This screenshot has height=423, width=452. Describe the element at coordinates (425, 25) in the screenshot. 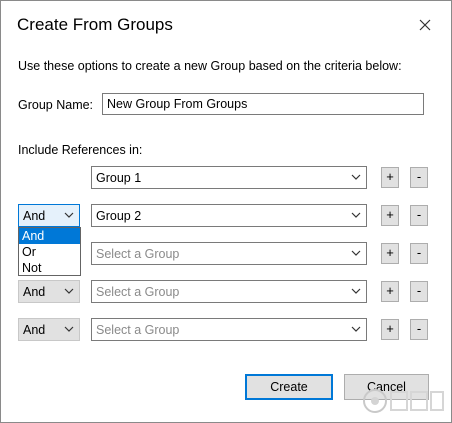

I see `close-icon` at that location.